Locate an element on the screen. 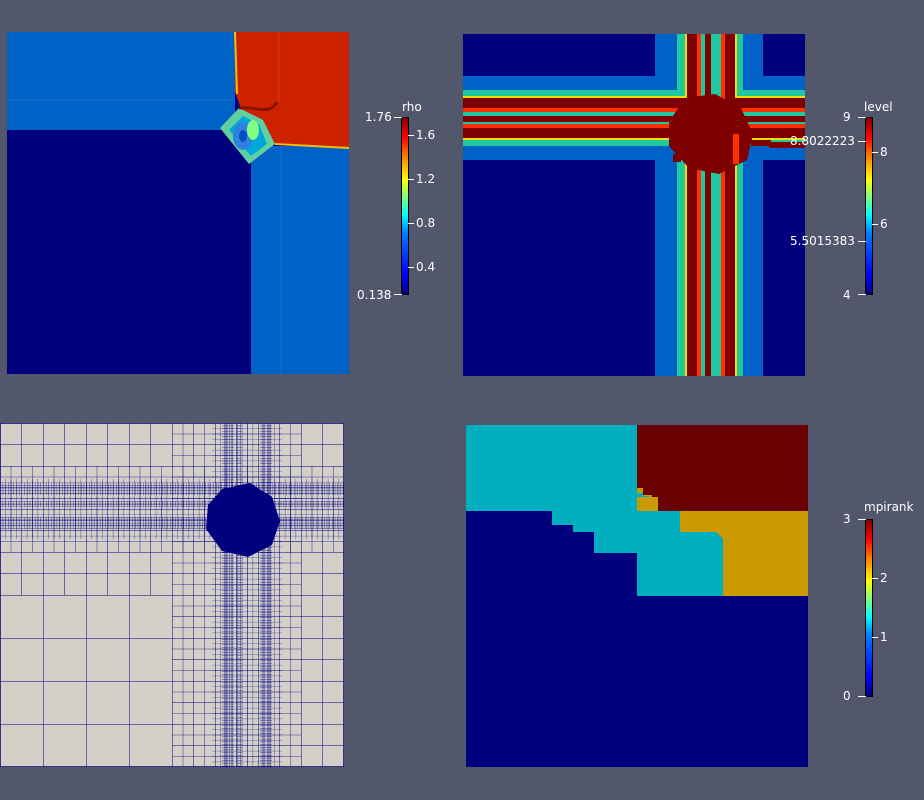  level-colorbar-tick-6: 6 is located at coordinates (884, 224).